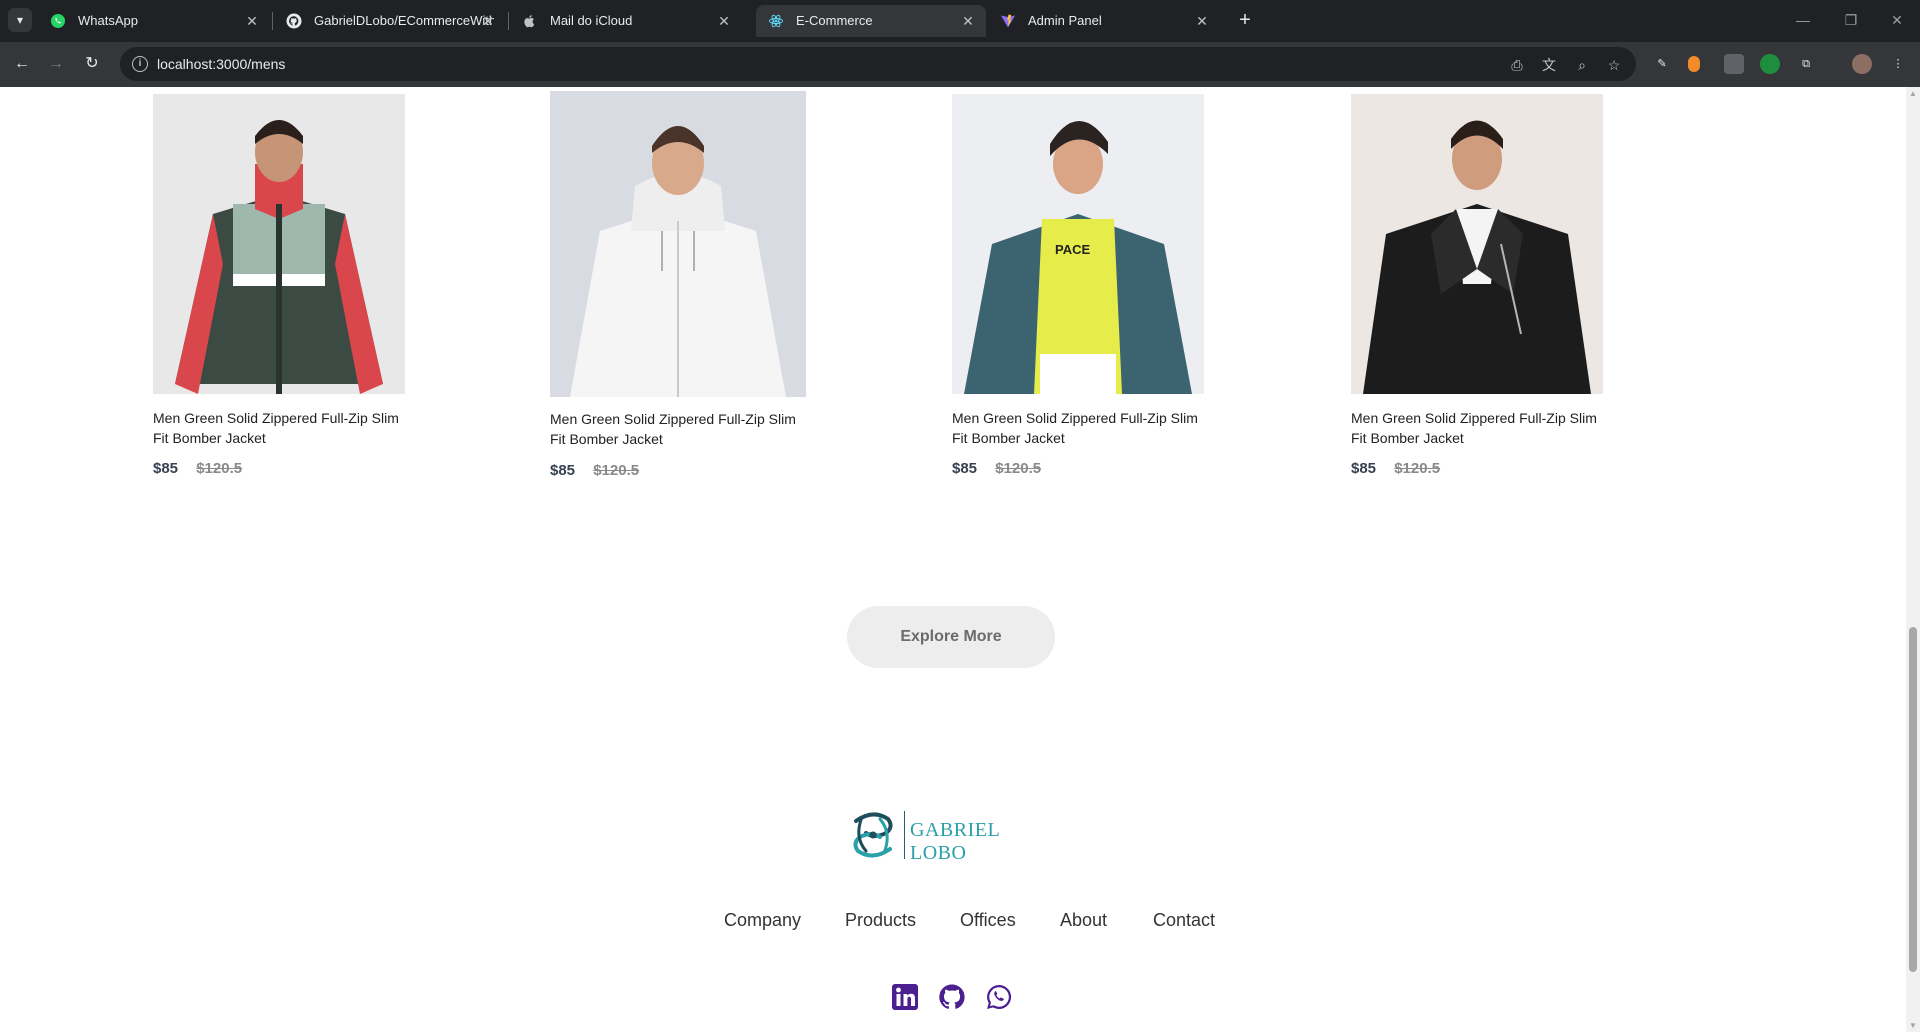 This screenshot has height=1032, width=1920. I want to click on product-image-black-leather-jacket, so click(1477, 244).